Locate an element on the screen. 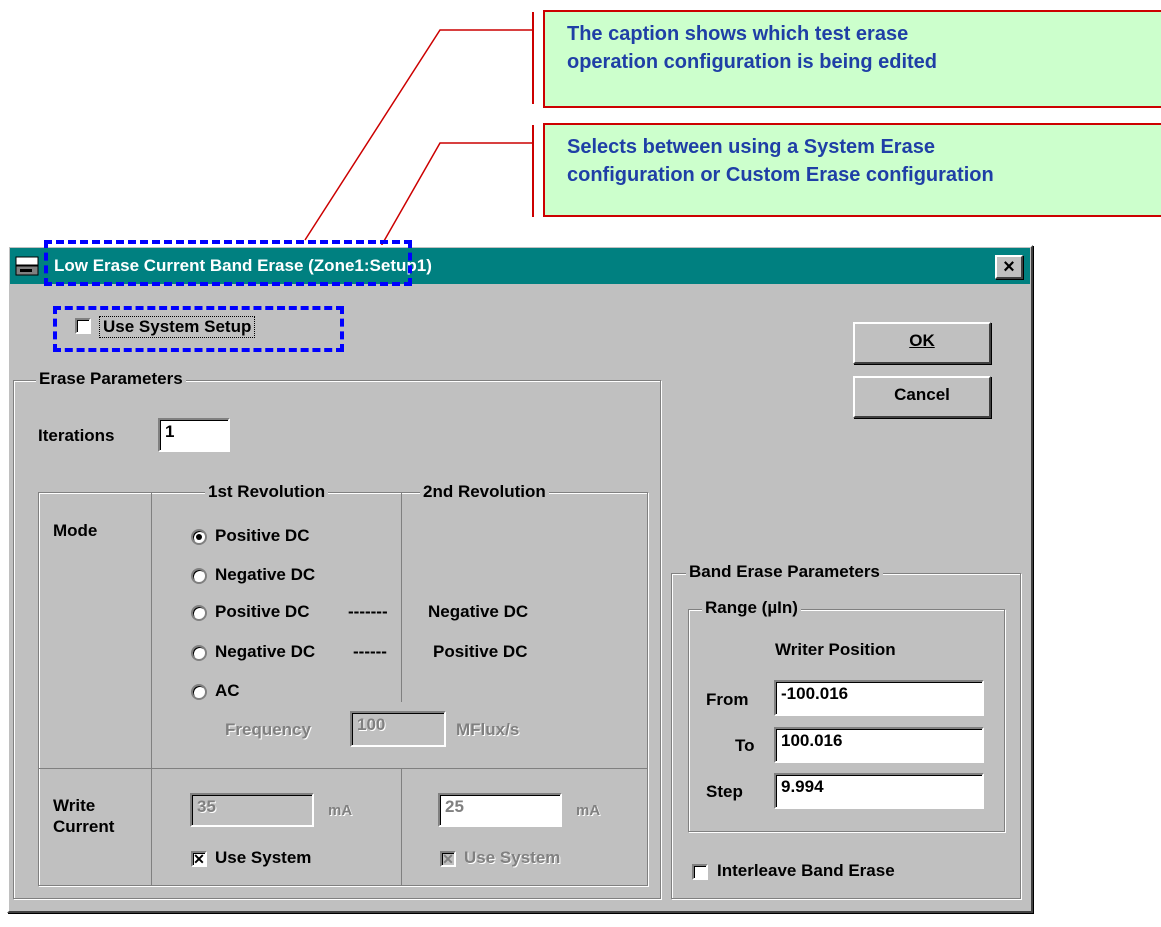 This screenshot has width=1161, height=927. close-button: × is located at coordinates (1009, 267).